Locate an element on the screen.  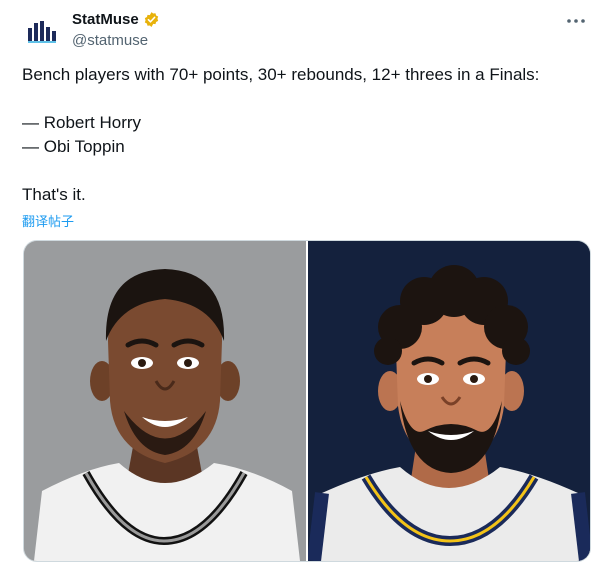
verified-badge-icon is located at coordinates (151, 19).